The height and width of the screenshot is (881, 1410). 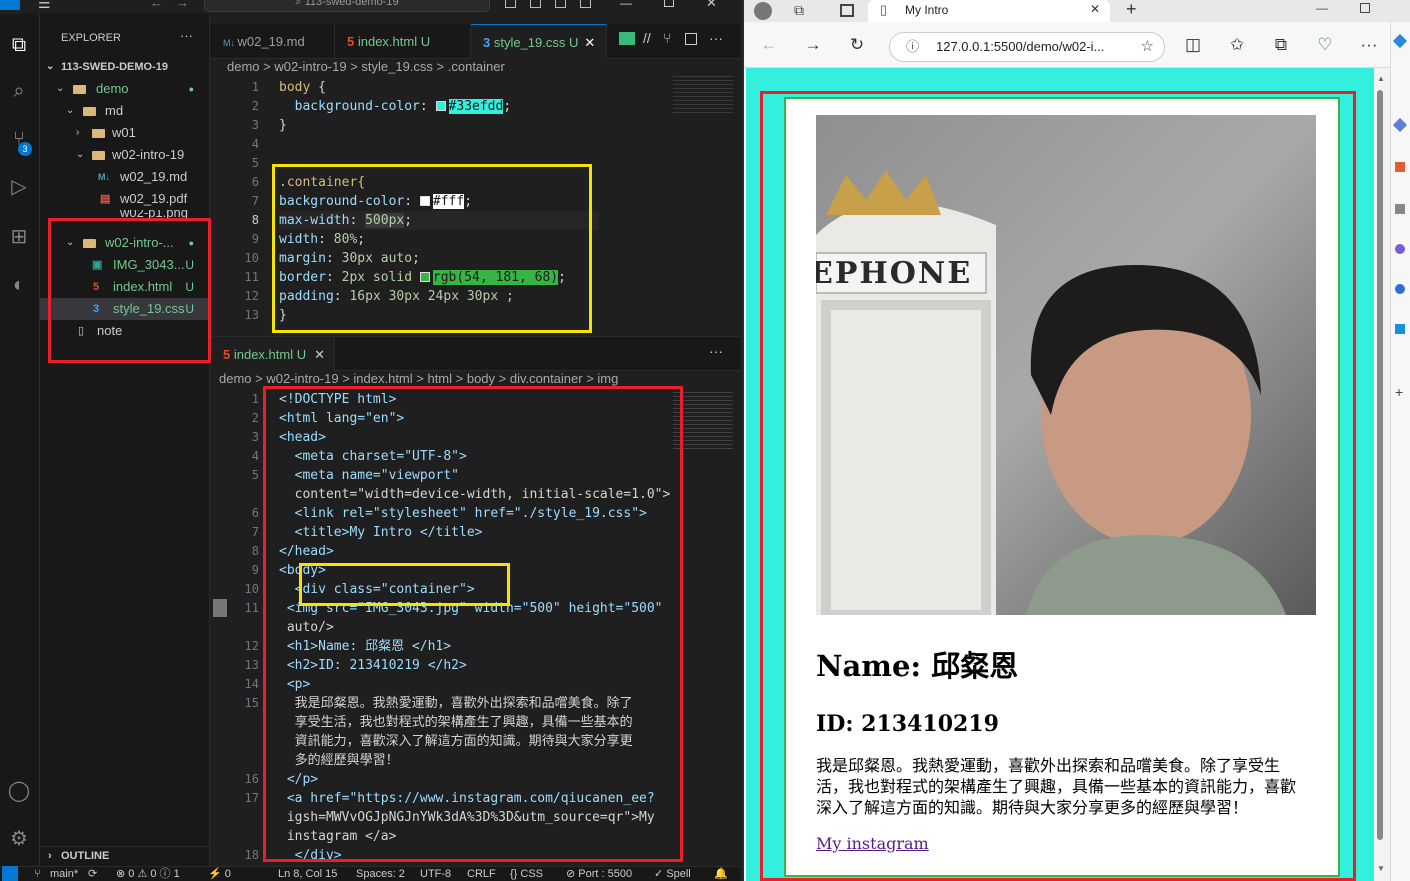 What do you see at coordinates (19, 45) in the screenshot?
I see `explorer-icon: ⧉` at bounding box center [19, 45].